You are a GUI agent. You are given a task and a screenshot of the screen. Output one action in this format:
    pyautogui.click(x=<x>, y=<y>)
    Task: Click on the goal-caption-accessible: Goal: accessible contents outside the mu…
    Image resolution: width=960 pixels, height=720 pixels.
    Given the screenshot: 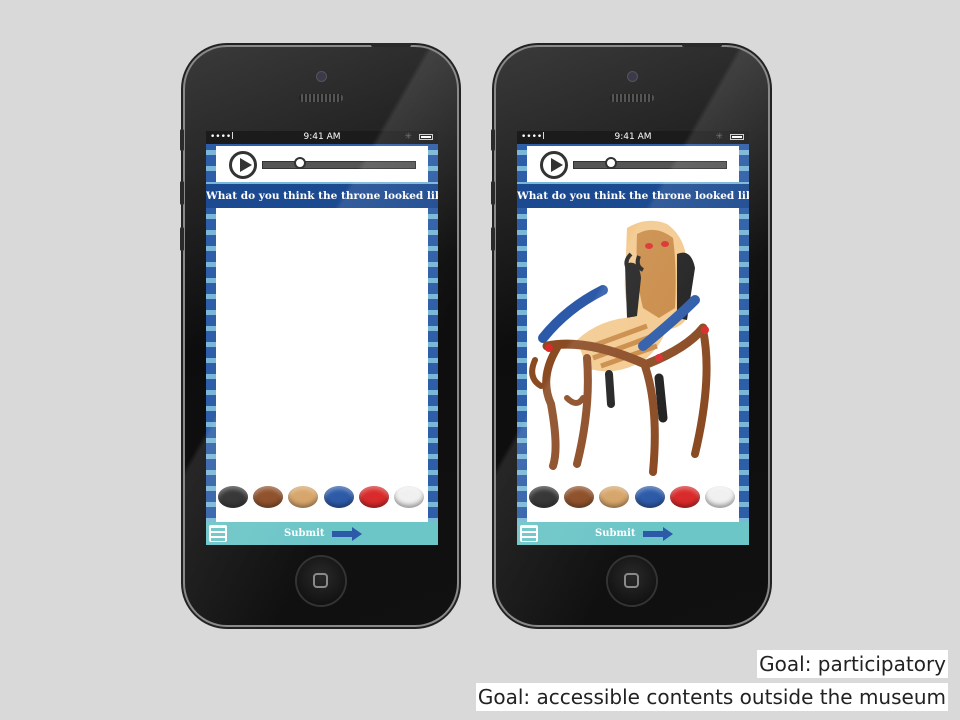 What is the action you would take?
    pyautogui.click(x=711, y=697)
    